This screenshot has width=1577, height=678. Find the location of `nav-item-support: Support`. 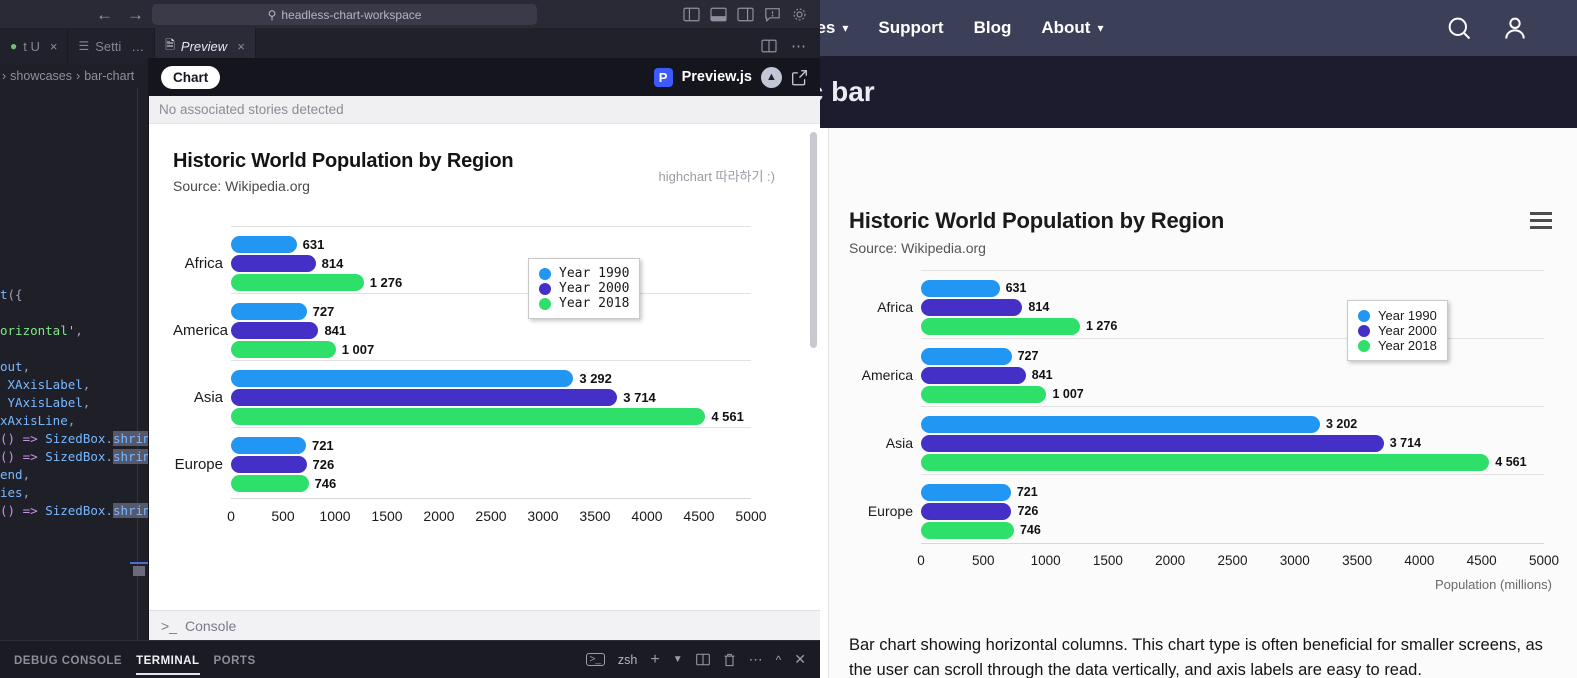

nav-item-support: Support is located at coordinates (910, 28).